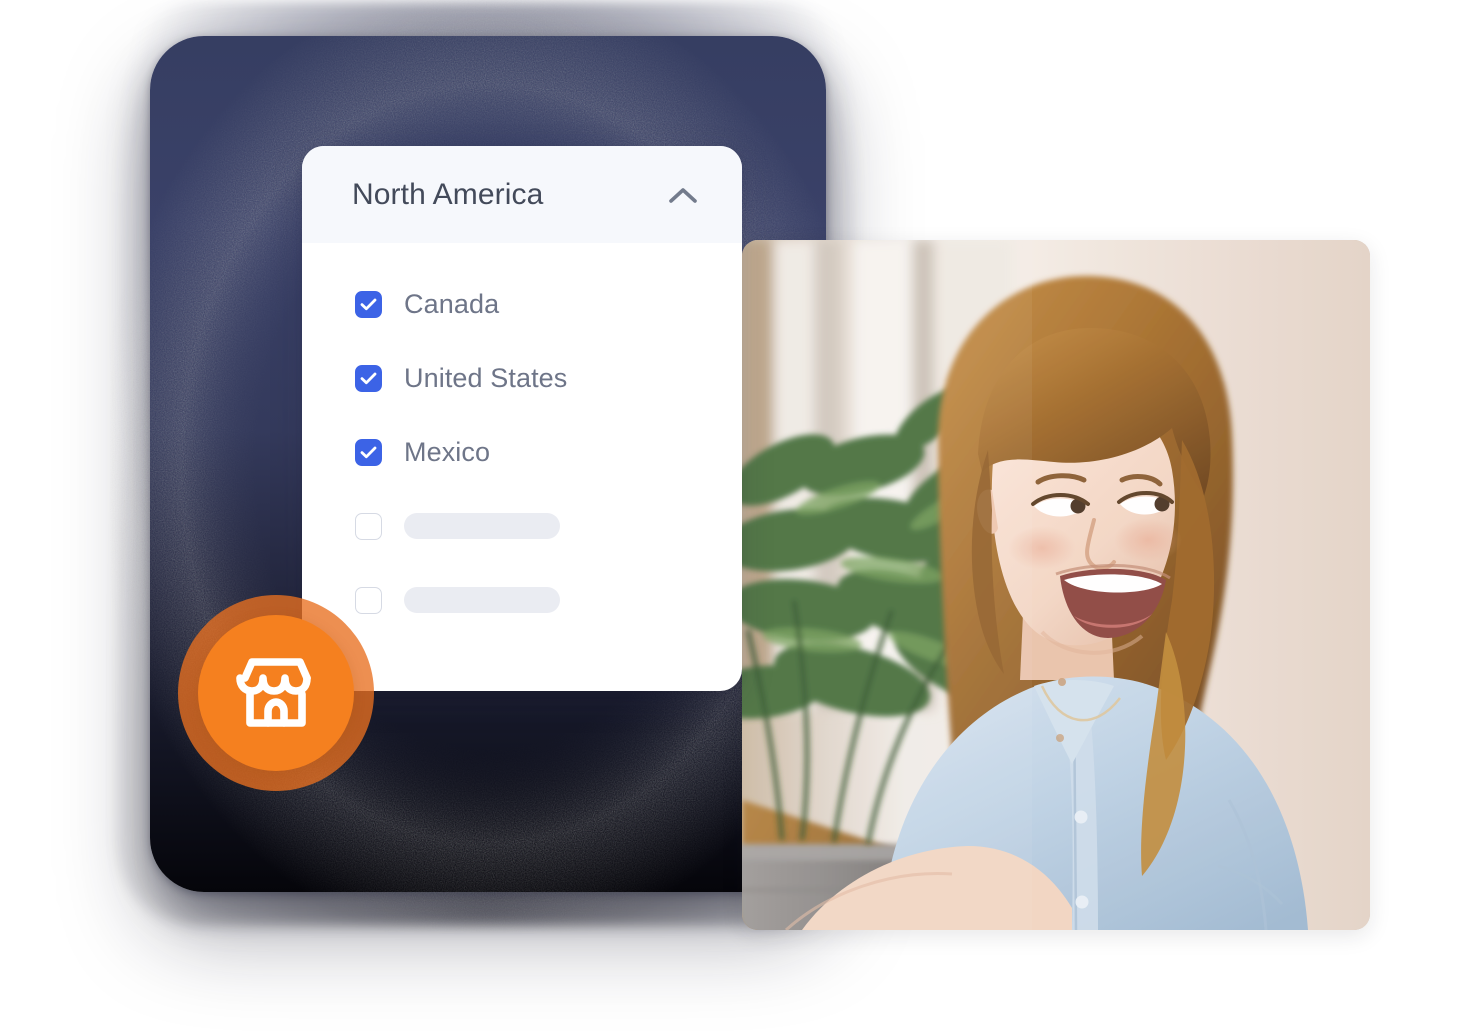 This screenshot has width=1471, height=1035. I want to click on storefront-badge, so click(276, 693).